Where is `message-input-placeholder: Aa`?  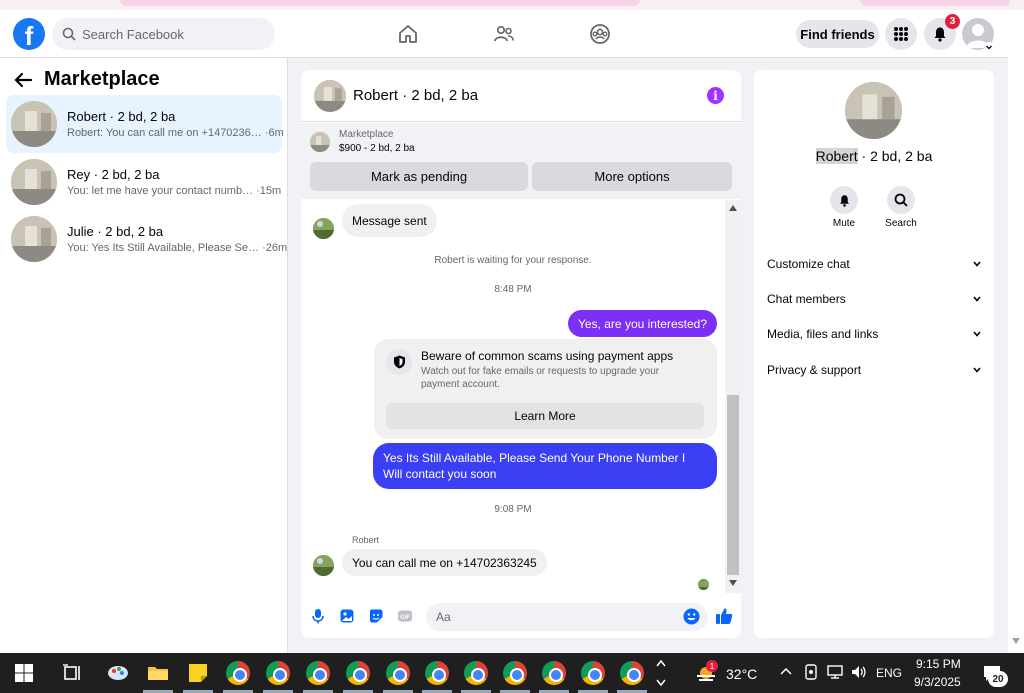
message-input-placeholder: Aa is located at coordinates (443, 617).